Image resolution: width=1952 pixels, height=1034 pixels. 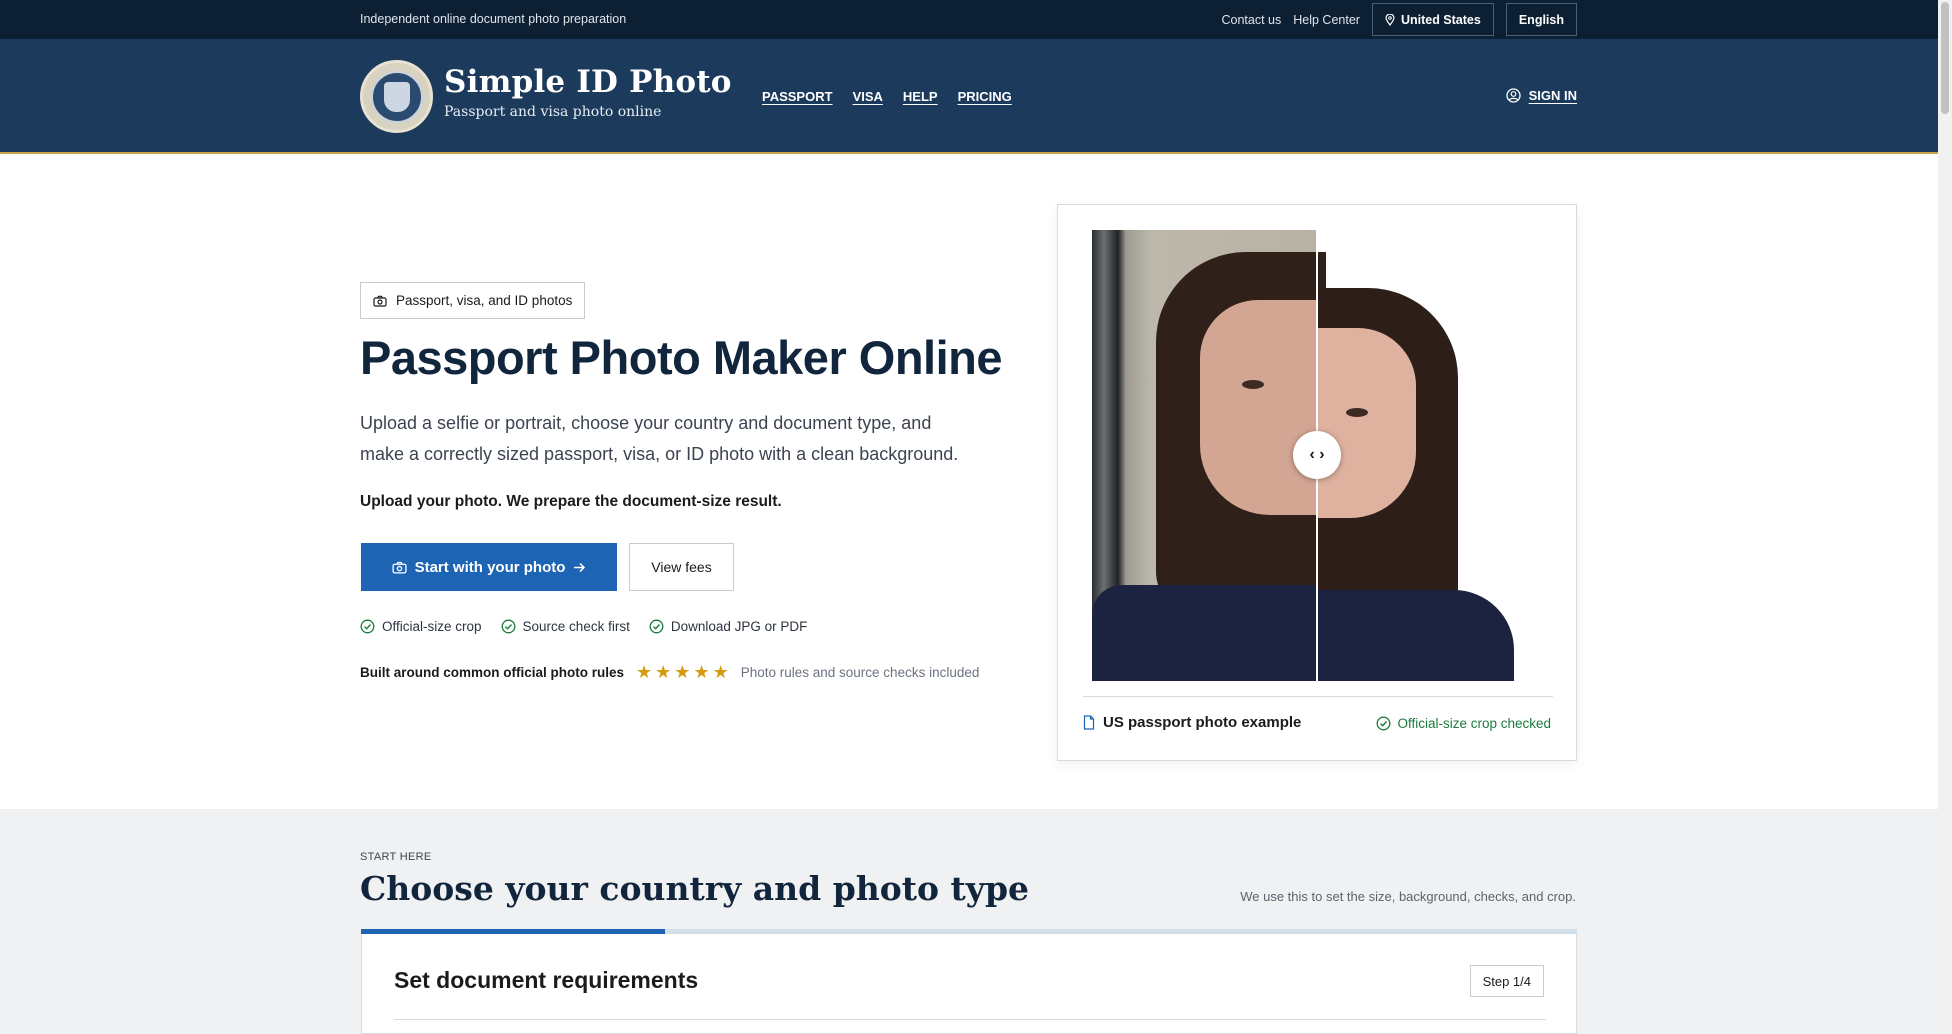 What do you see at coordinates (1202, 722) in the screenshot?
I see `caption-label: US passport photo example` at bounding box center [1202, 722].